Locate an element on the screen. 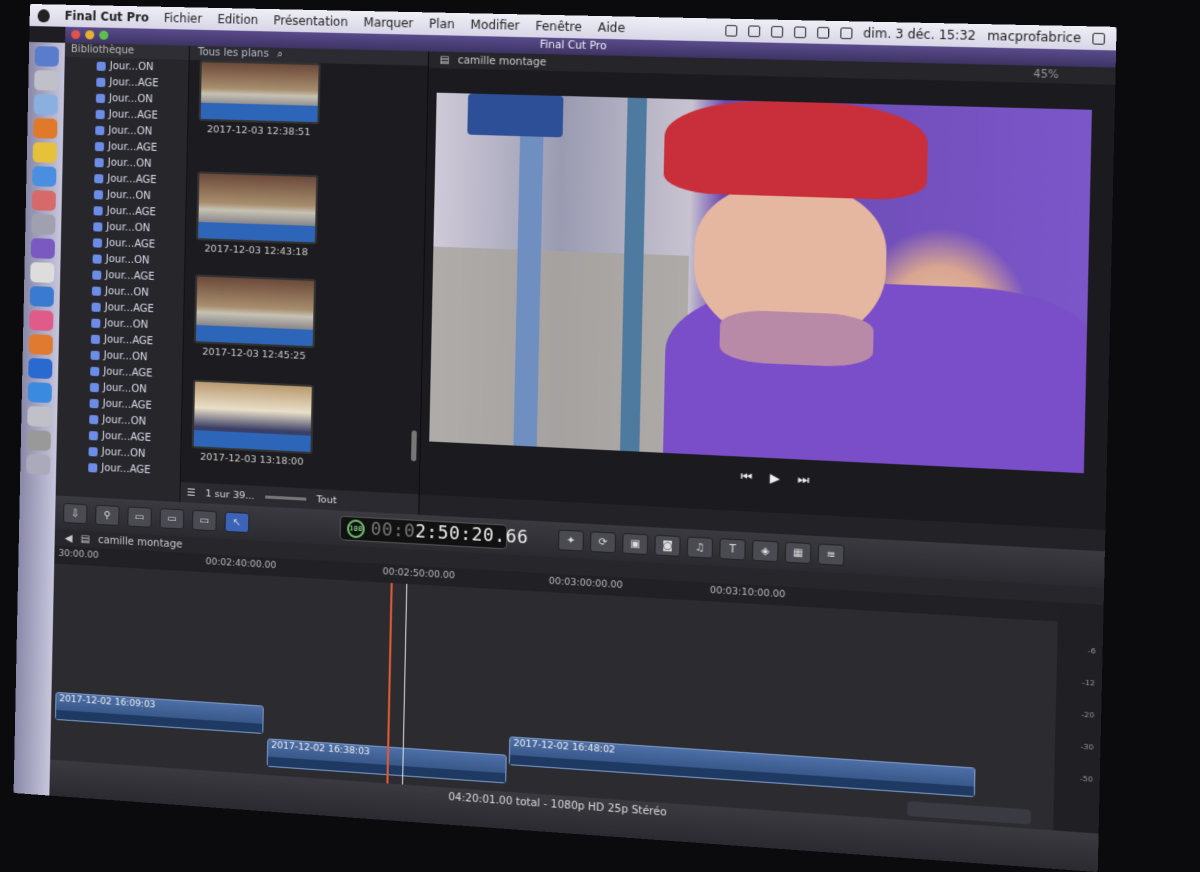 The width and height of the screenshot is (1200, 872). play-icon: ▶ is located at coordinates (775, 479).